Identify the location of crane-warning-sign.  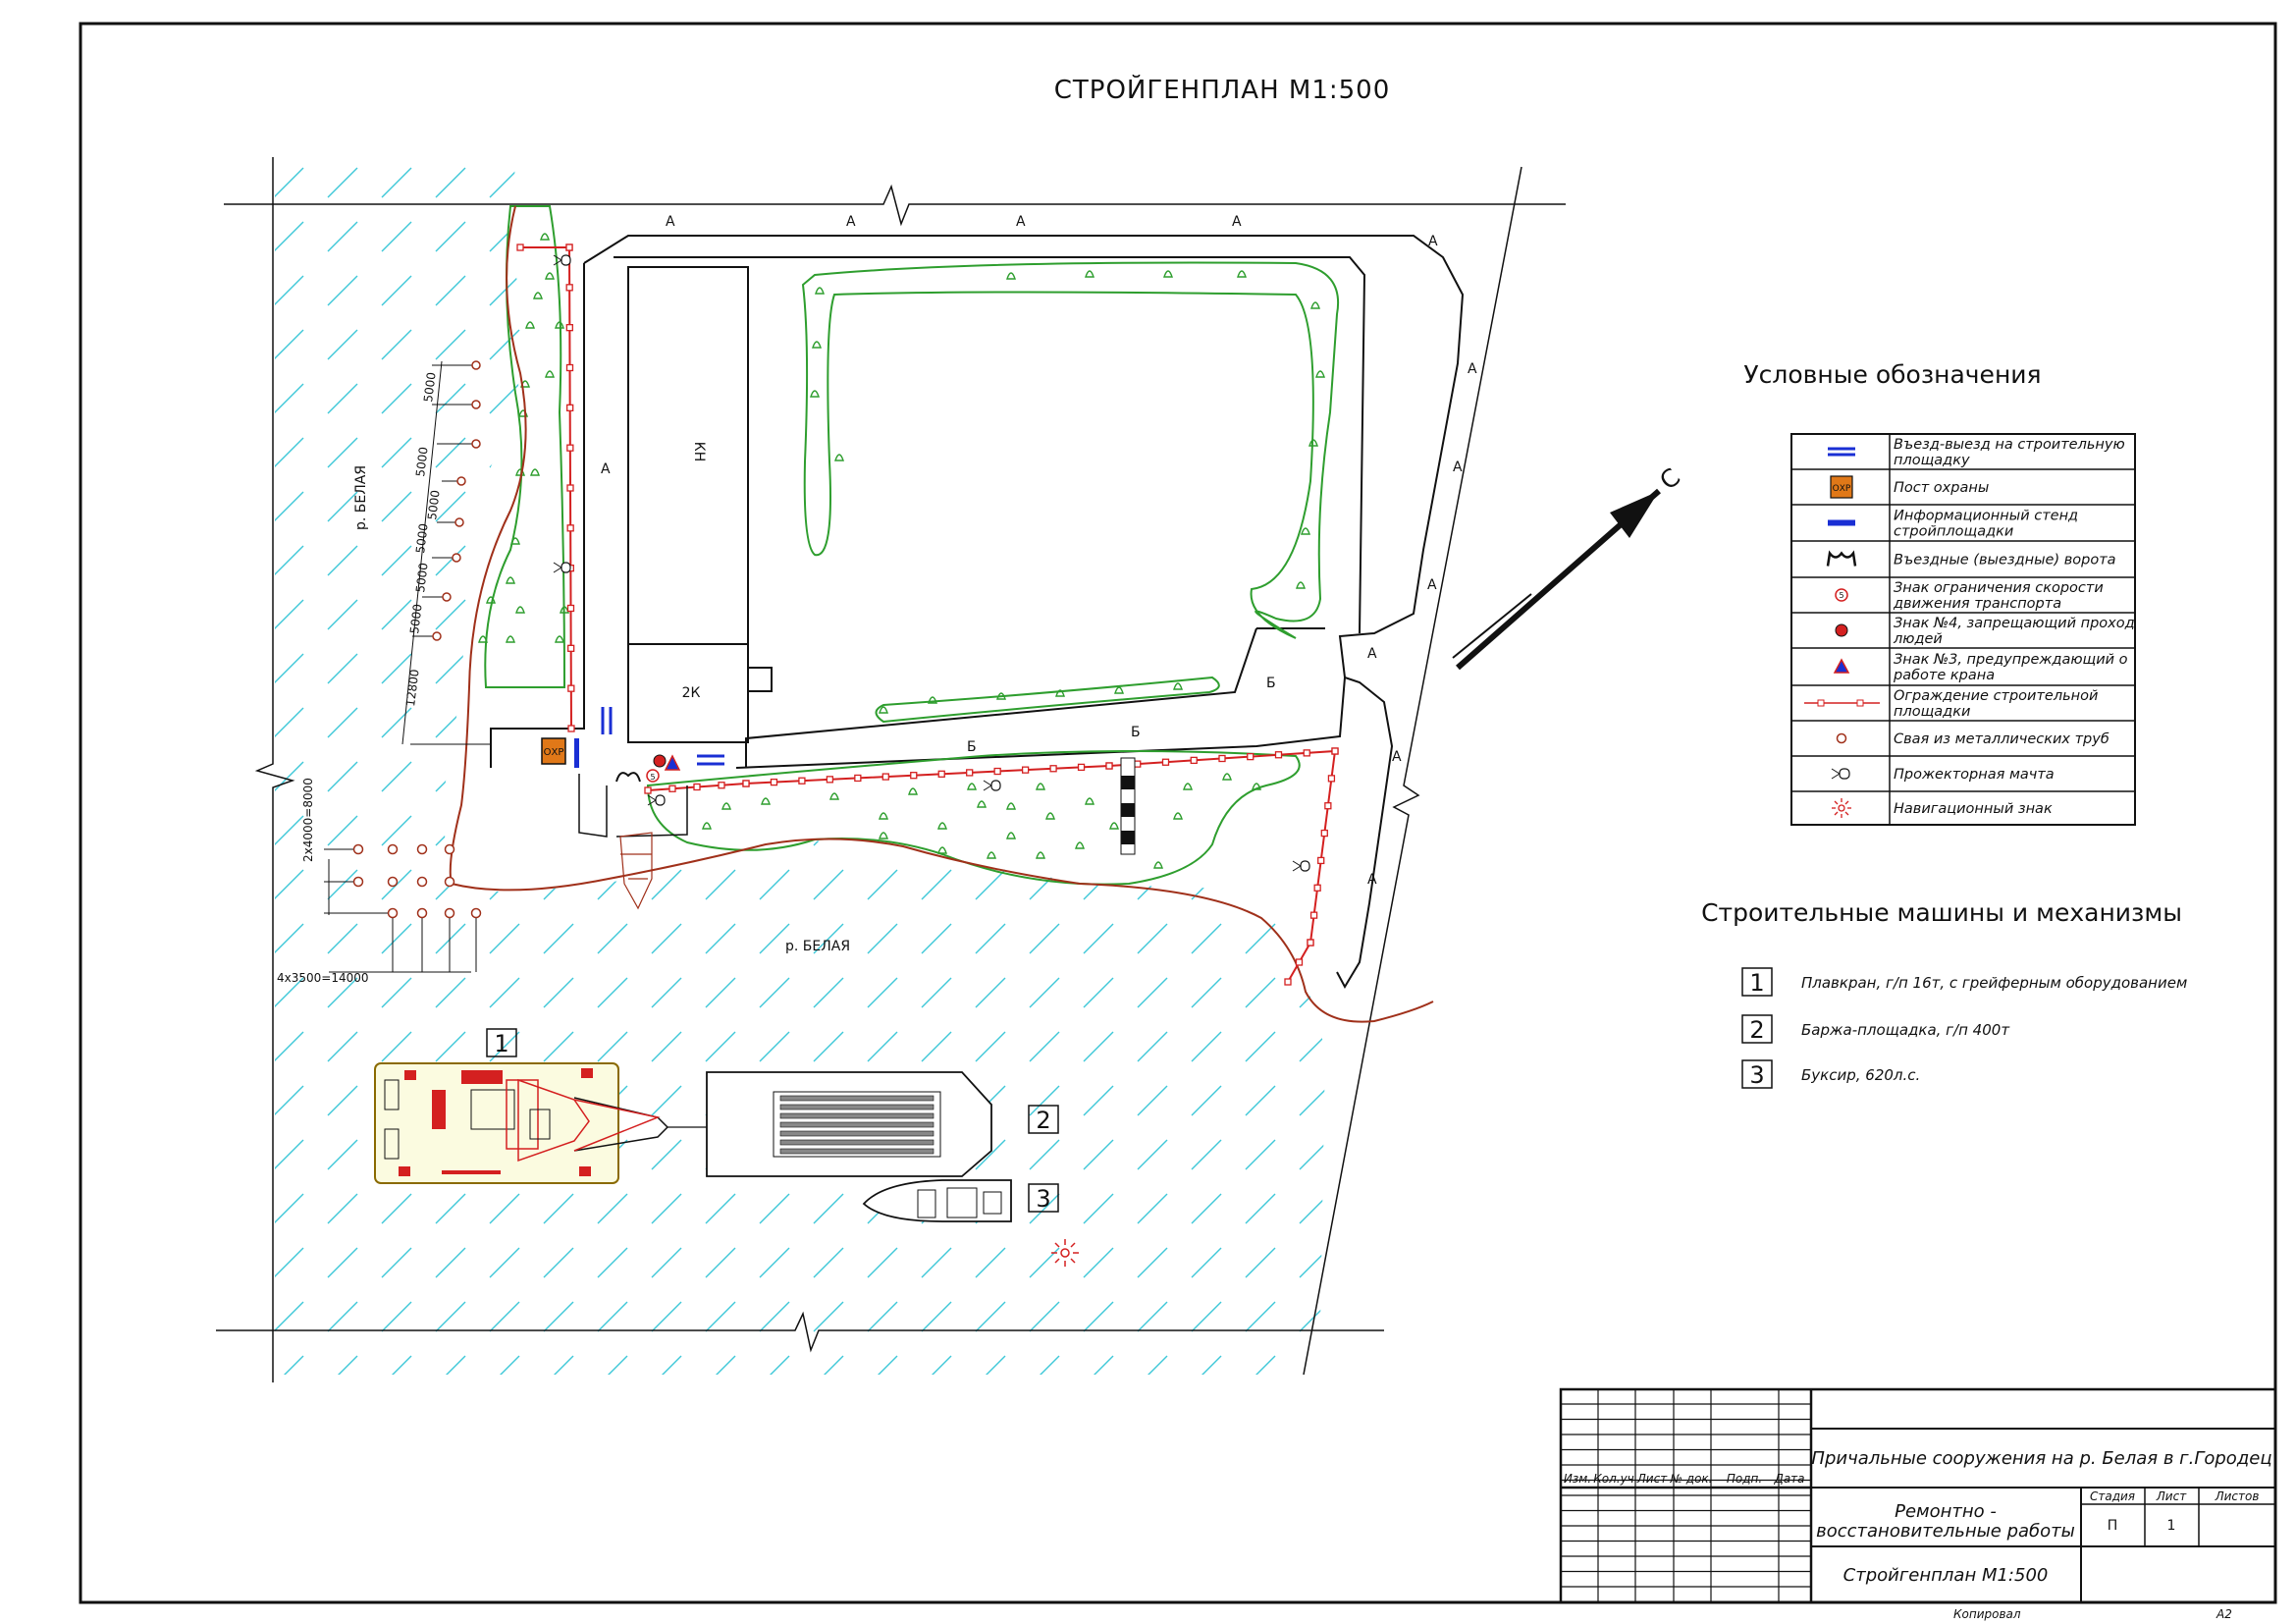
(672, 762).